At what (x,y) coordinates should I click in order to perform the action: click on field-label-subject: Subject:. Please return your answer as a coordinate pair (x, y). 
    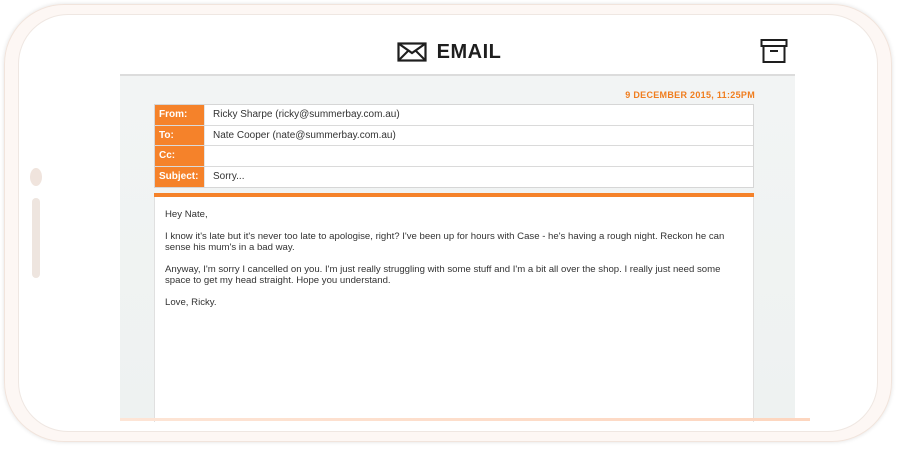
    Looking at the image, I should click on (180, 176).